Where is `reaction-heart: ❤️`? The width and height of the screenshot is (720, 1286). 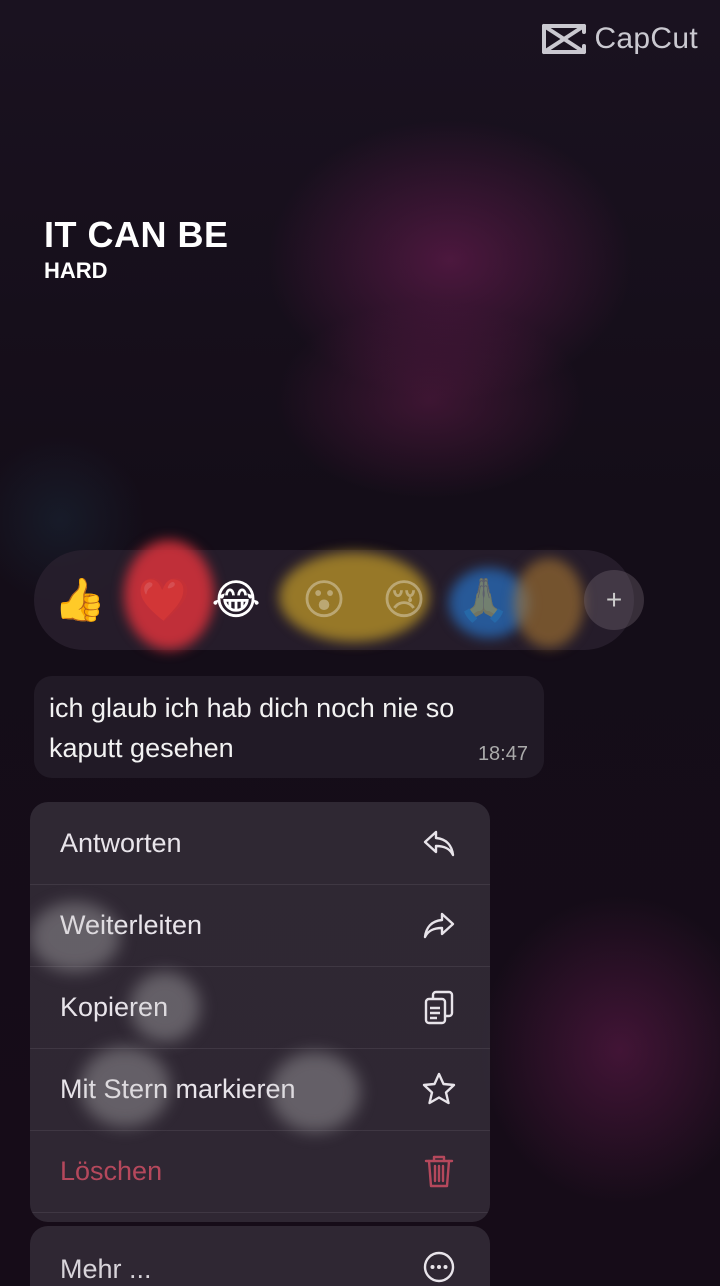 reaction-heart: ❤️ is located at coordinates (164, 600).